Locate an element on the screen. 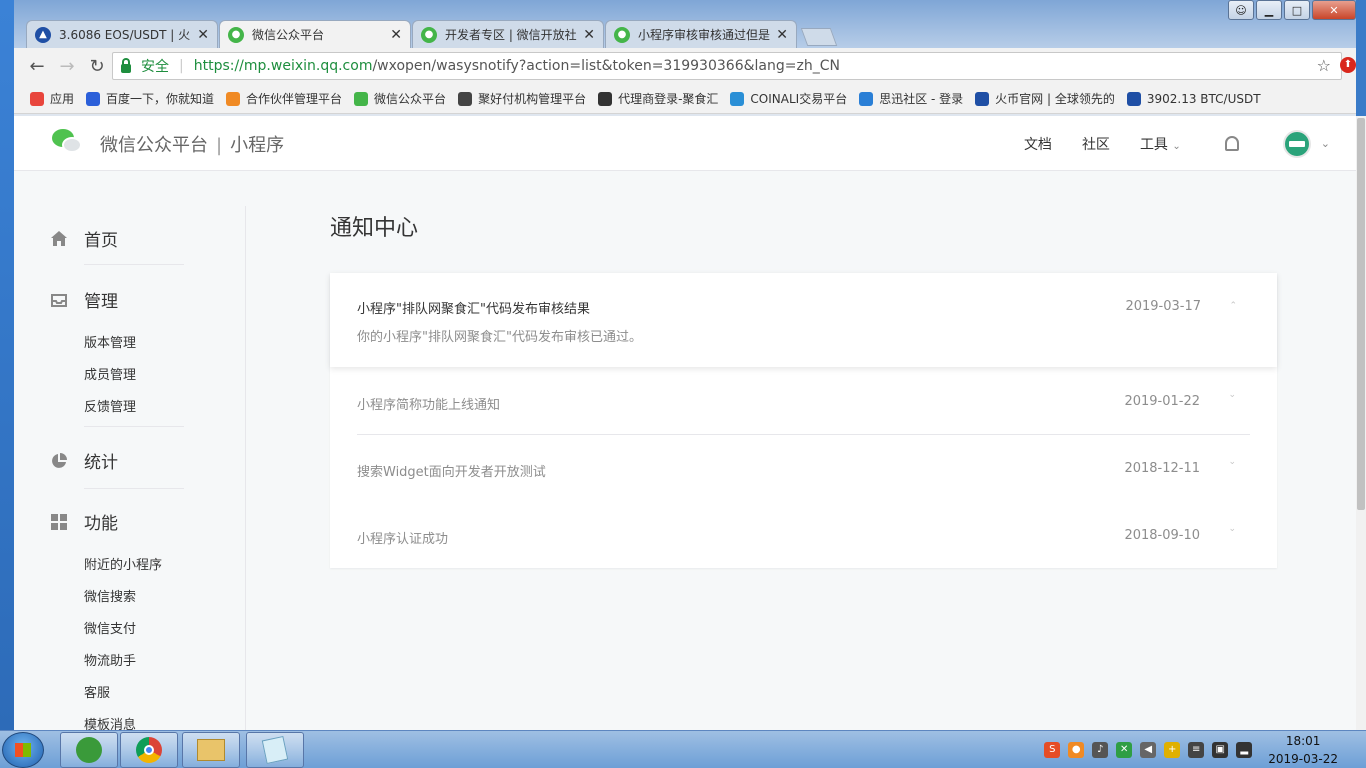 The width and height of the screenshot is (1366, 768). sidebar-subitem-templates: 模板消息 is located at coordinates (110, 722).